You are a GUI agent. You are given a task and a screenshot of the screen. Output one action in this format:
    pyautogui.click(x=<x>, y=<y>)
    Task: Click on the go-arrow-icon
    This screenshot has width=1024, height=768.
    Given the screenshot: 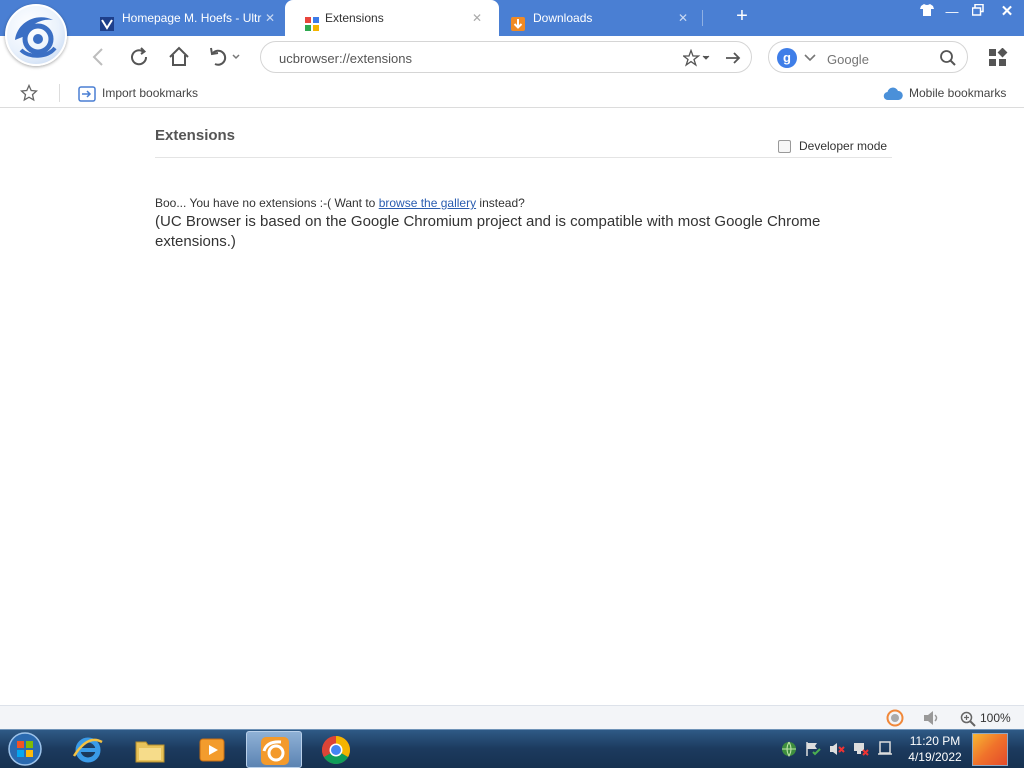 What is the action you would take?
    pyautogui.click(x=733, y=58)
    